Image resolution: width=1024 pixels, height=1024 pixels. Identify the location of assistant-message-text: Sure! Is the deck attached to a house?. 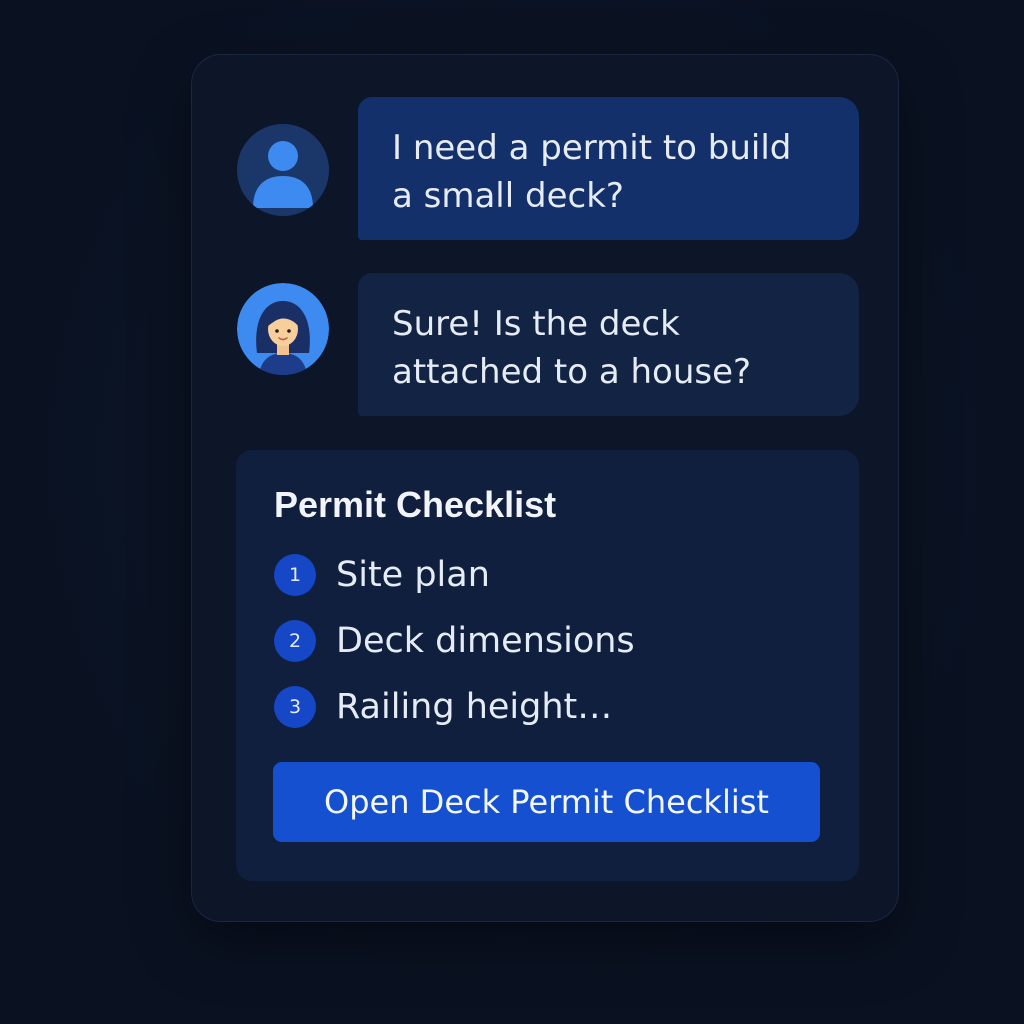
(572, 348).